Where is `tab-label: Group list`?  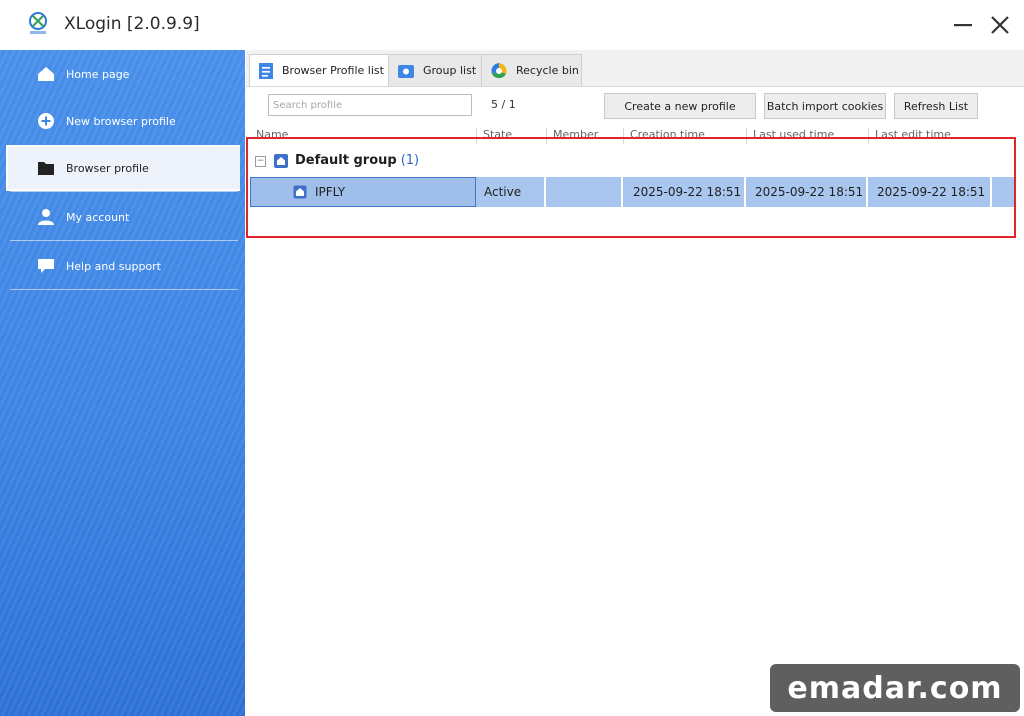
tab-label: Group list is located at coordinates (450, 70).